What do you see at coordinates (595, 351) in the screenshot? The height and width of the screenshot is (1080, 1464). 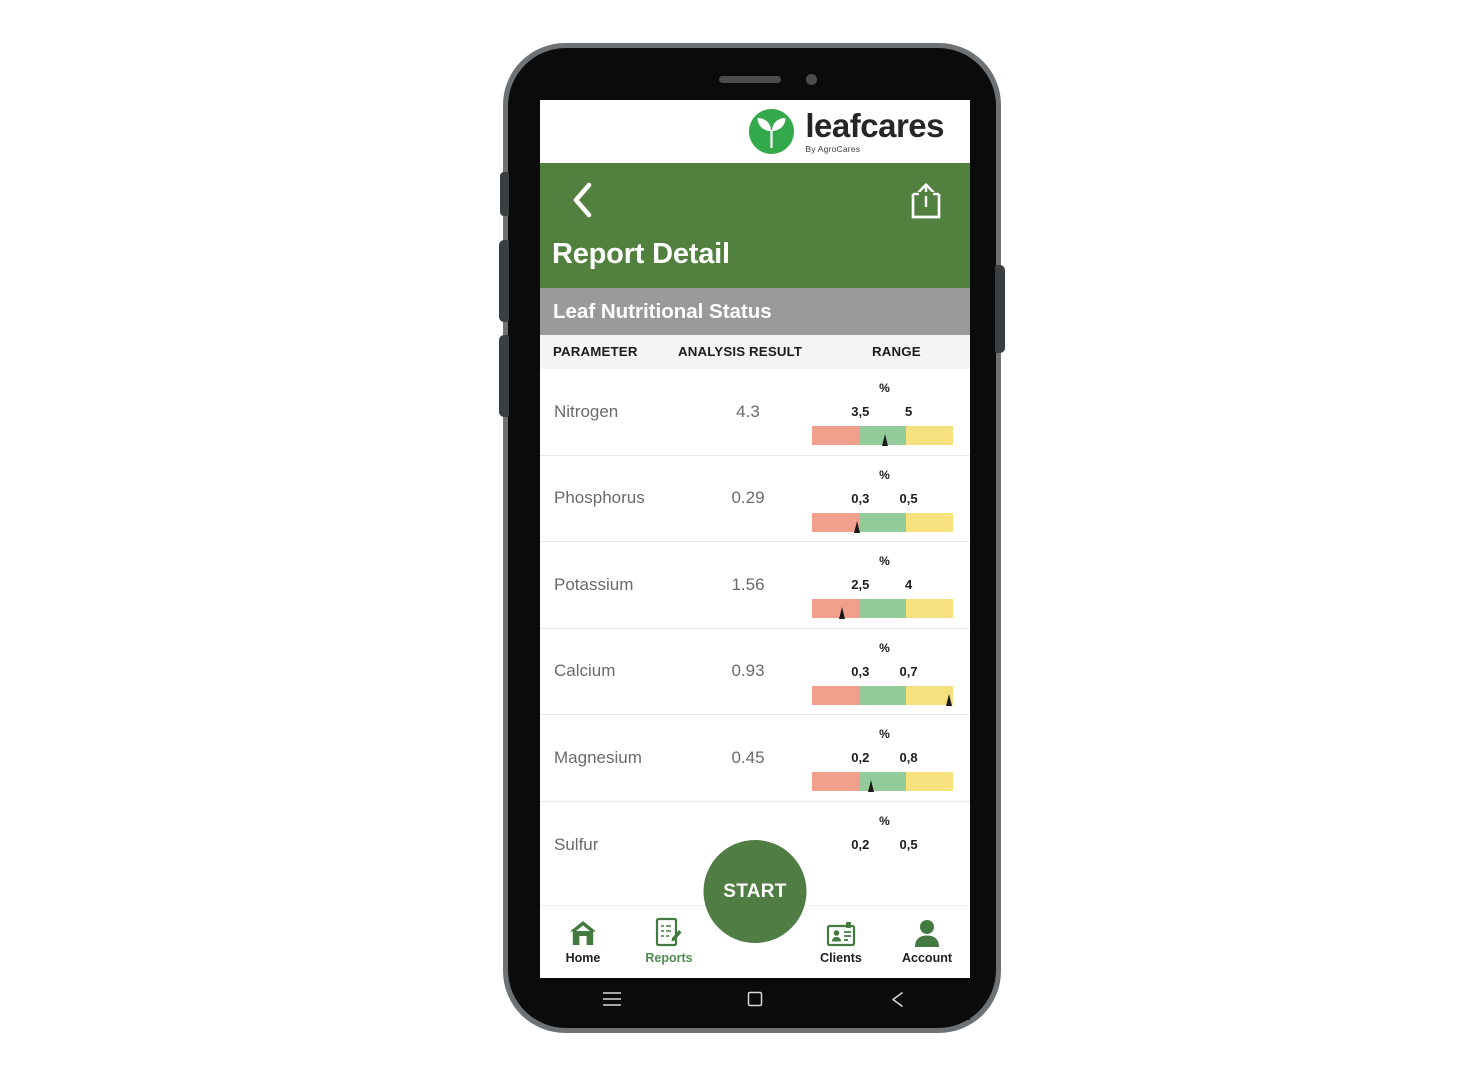 I see `column-header-parameter: PARAMETER` at bounding box center [595, 351].